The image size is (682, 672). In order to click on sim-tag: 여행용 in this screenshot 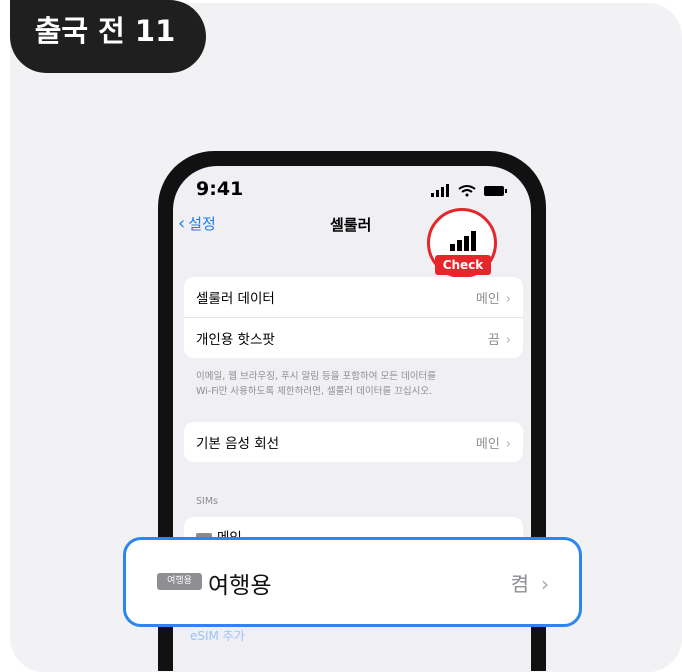, I will do `click(179, 581)`.